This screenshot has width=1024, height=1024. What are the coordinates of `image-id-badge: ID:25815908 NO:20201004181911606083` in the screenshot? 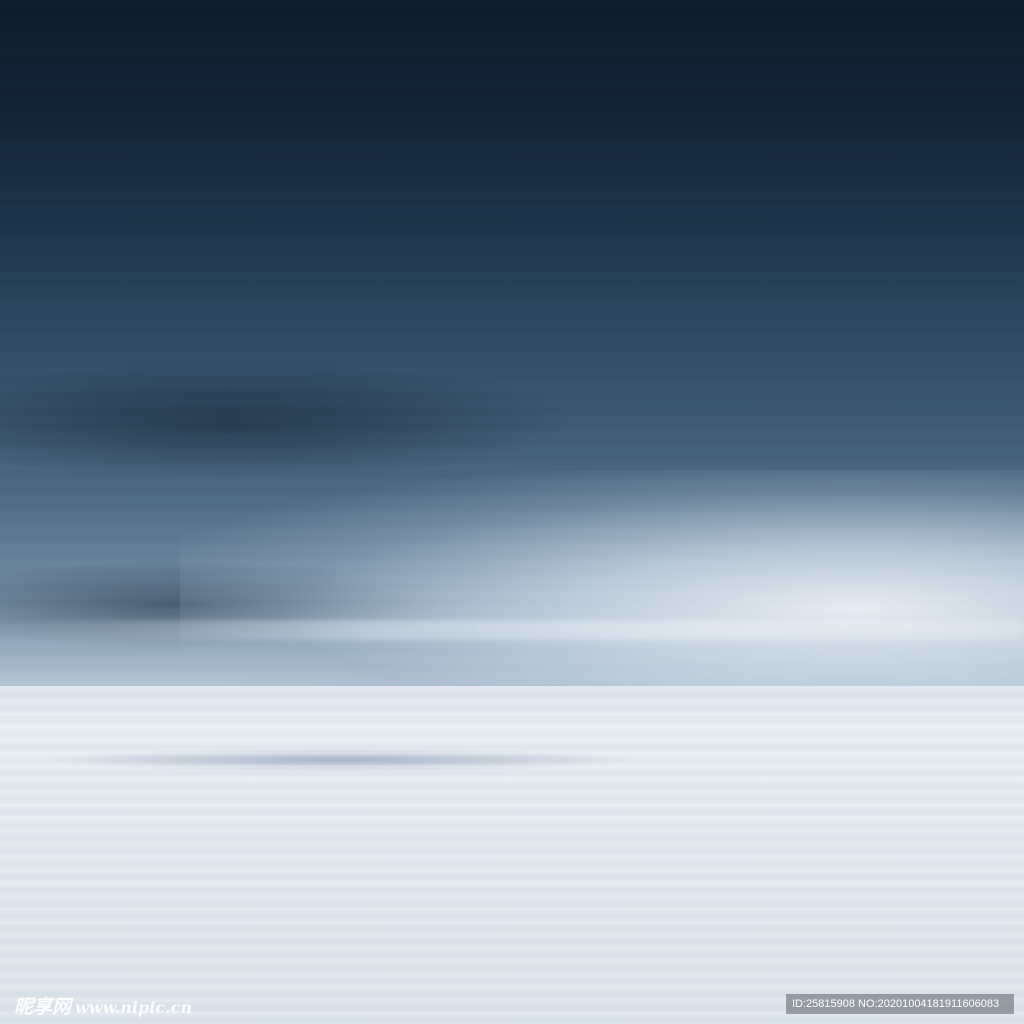 It's located at (900, 1004).